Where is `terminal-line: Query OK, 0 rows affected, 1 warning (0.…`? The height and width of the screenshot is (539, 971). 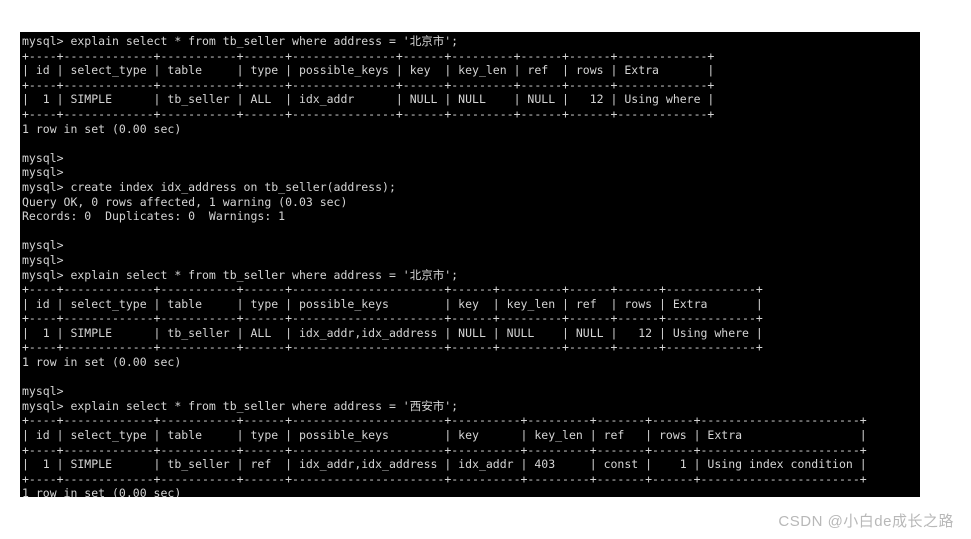 terminal-line: Query OK, 0 rows affected, 1 warning (0.… is located at coordinates (185, 201).